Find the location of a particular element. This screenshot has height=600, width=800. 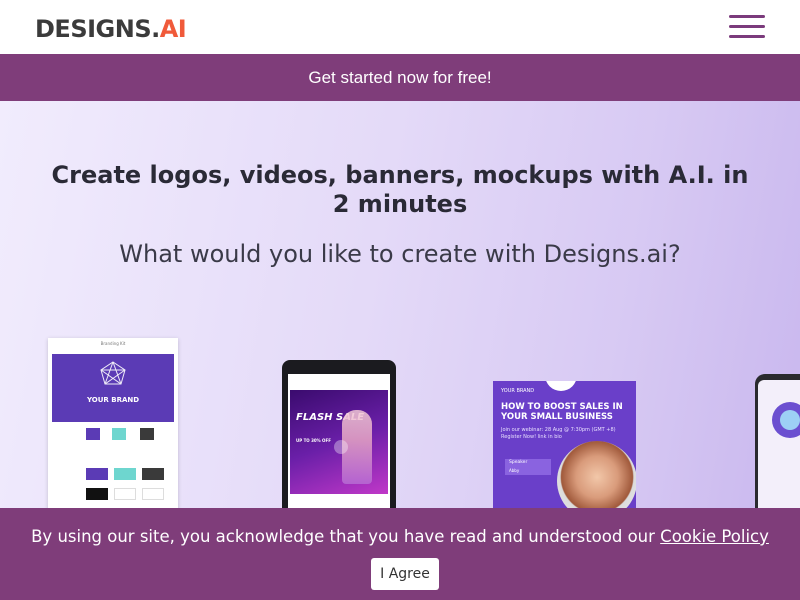

speaker-name: Abby is located at coordinates (514, 470).